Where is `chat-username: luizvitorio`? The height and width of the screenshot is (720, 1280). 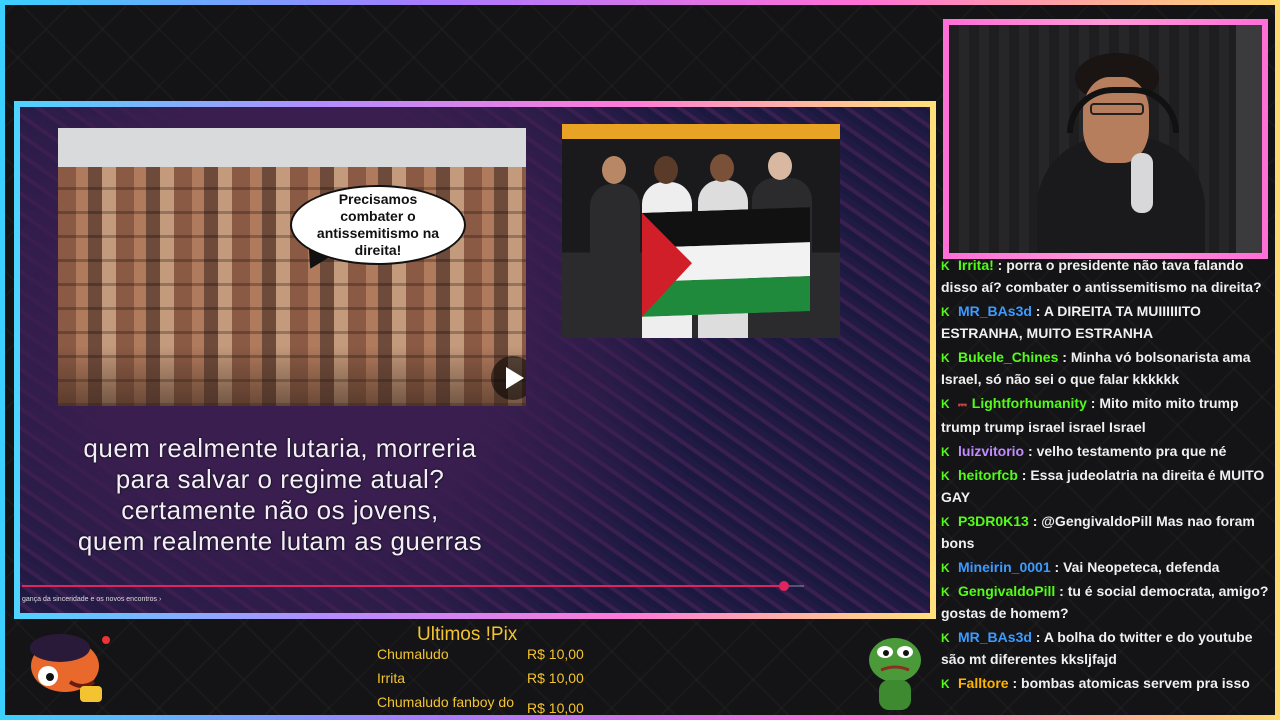
chat-username: luizvitorio is located at coordinates (991, 451).